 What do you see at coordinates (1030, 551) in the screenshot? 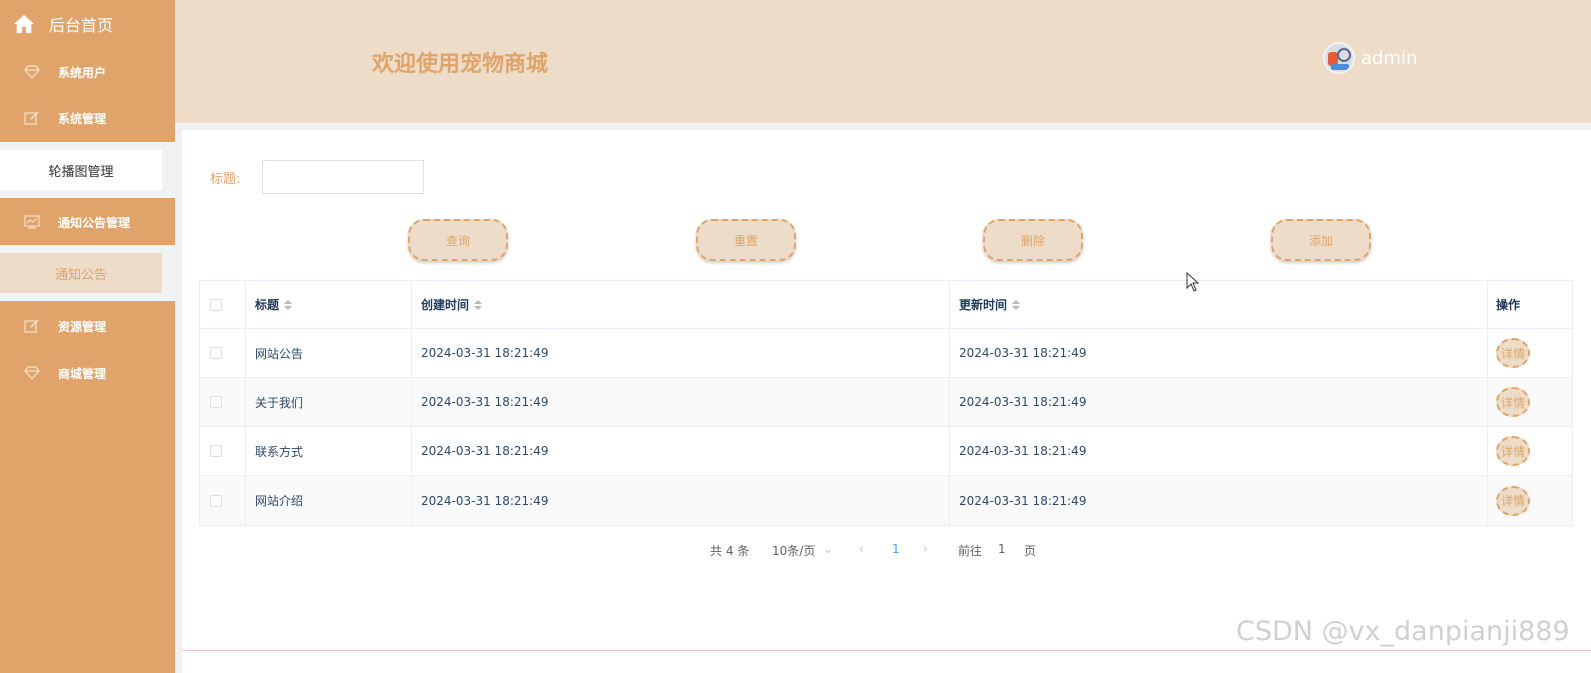
I see `page-suffix: 页` at bounding box center [1030, 551].